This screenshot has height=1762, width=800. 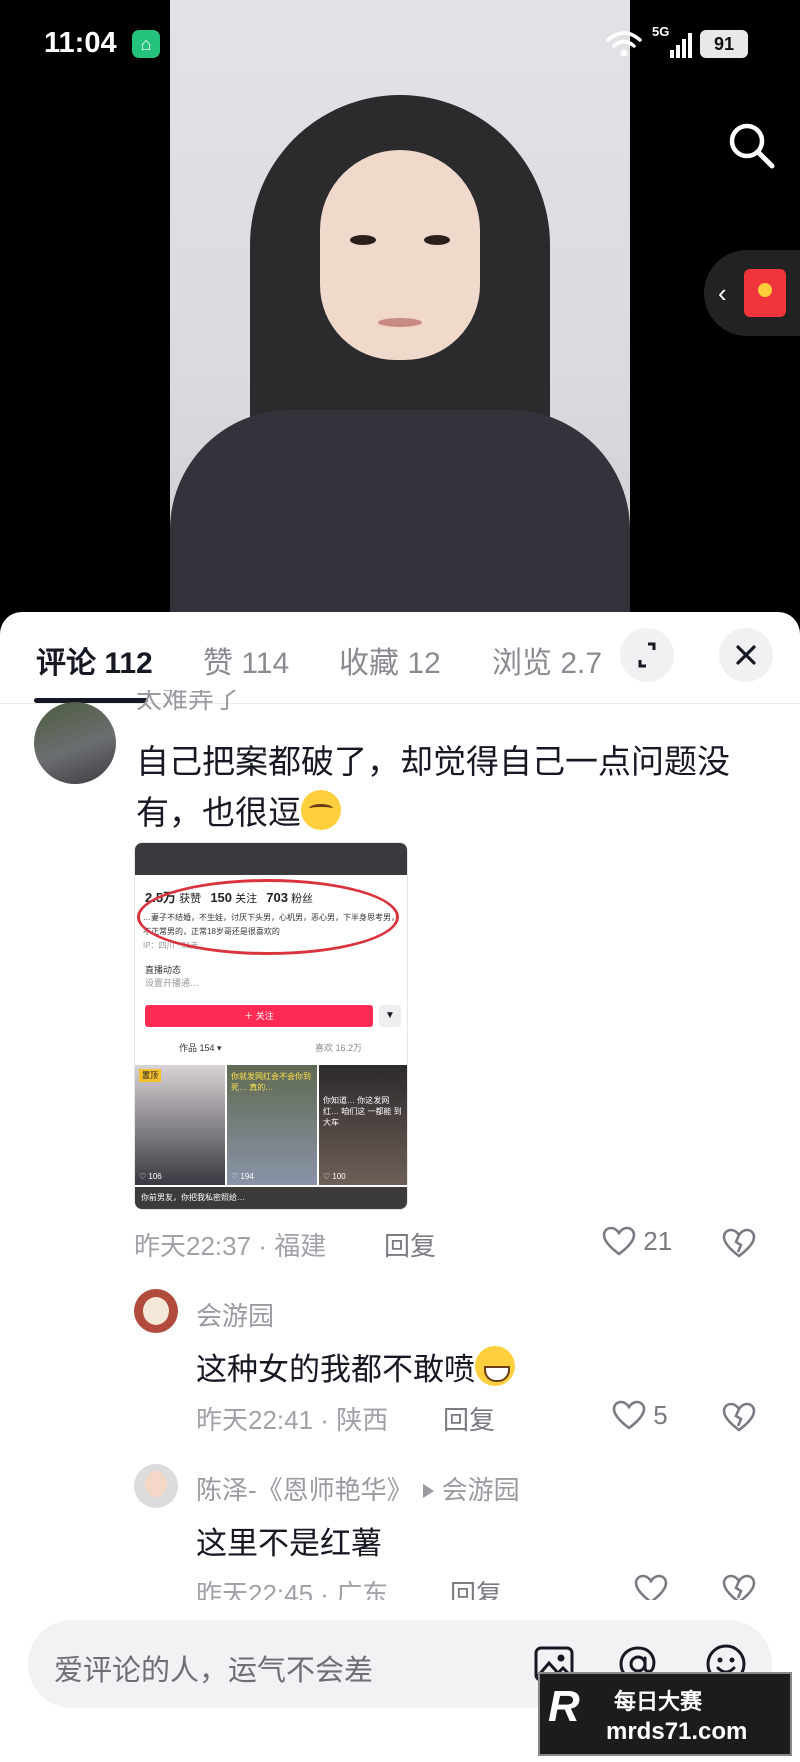 I want to click on attachment-more-icon: ▼, so click(x=390, y=1016).